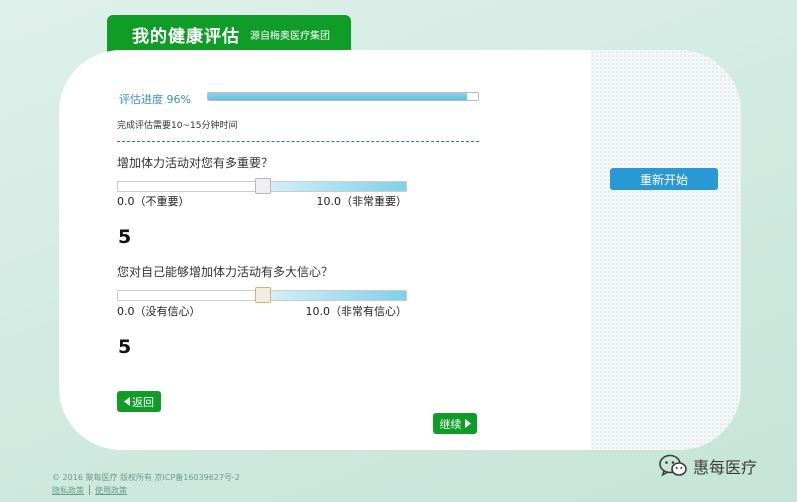 Image resolution: width=797 pixels, height=502 pixels. What do you see at coordinates (127, 401) in the screenshot?
I see `triangle-left-icon` at bounding box center [127, 401].